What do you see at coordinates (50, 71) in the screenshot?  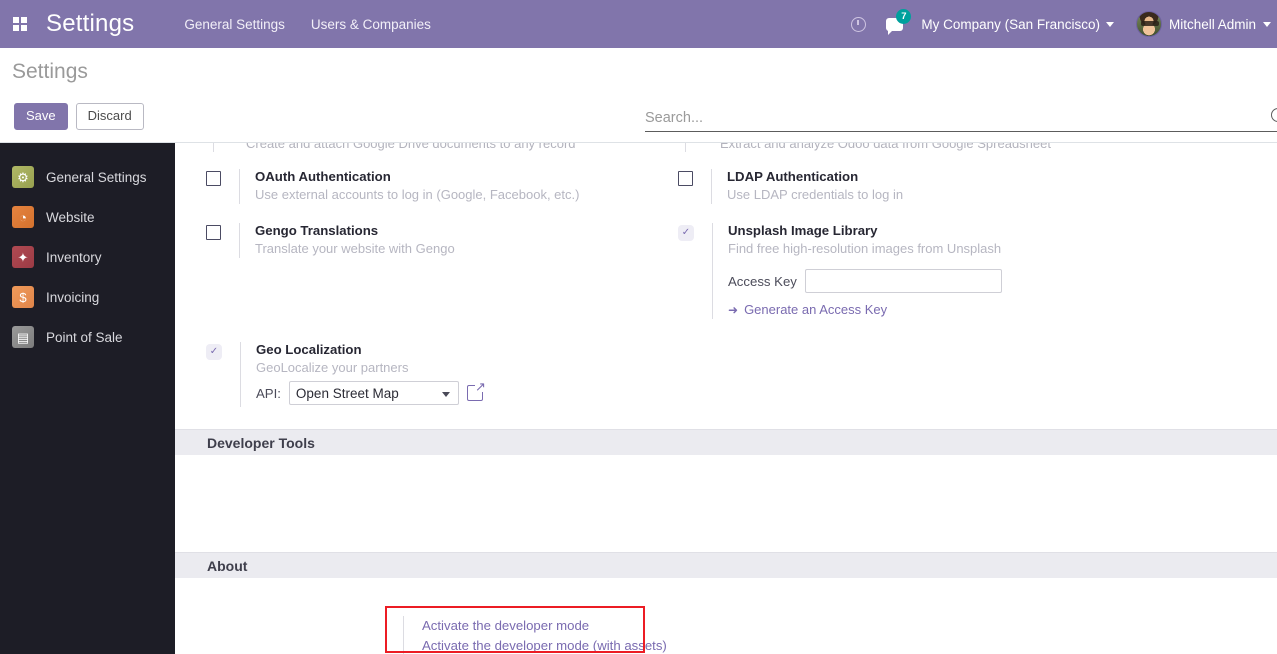 I see `page-title: Settings` at bounding box center [50, 71].